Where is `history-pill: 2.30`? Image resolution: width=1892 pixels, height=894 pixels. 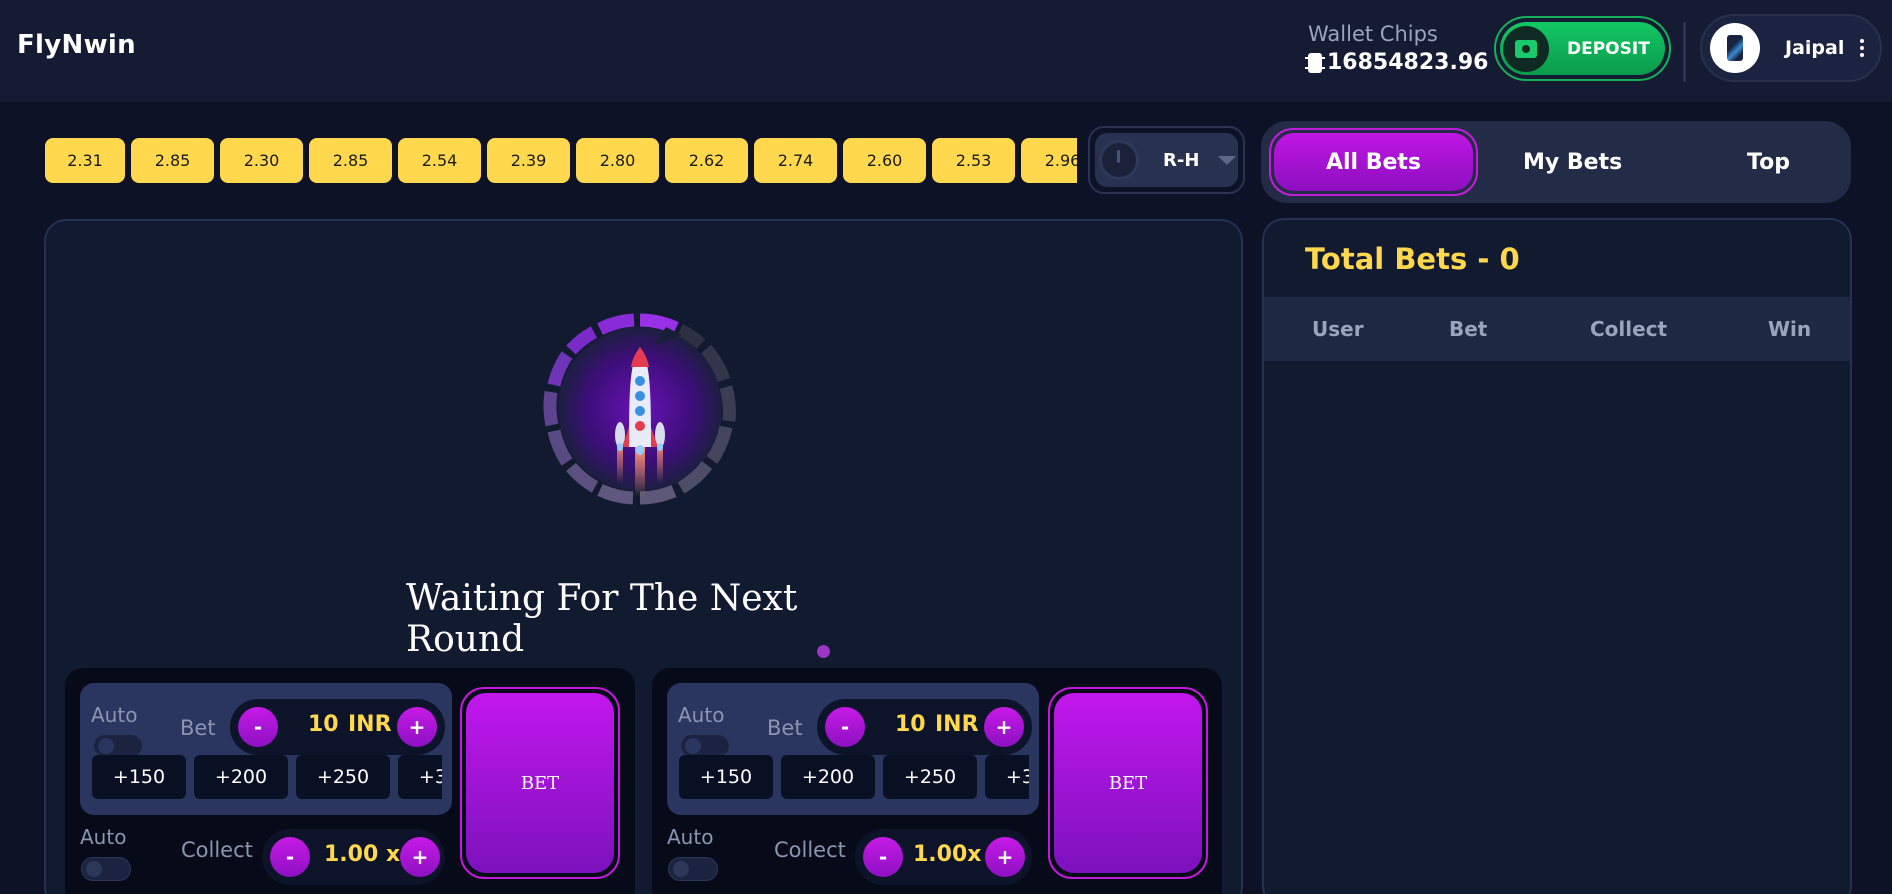 history-pill: 2.30 is located at coordinates (261, 160).